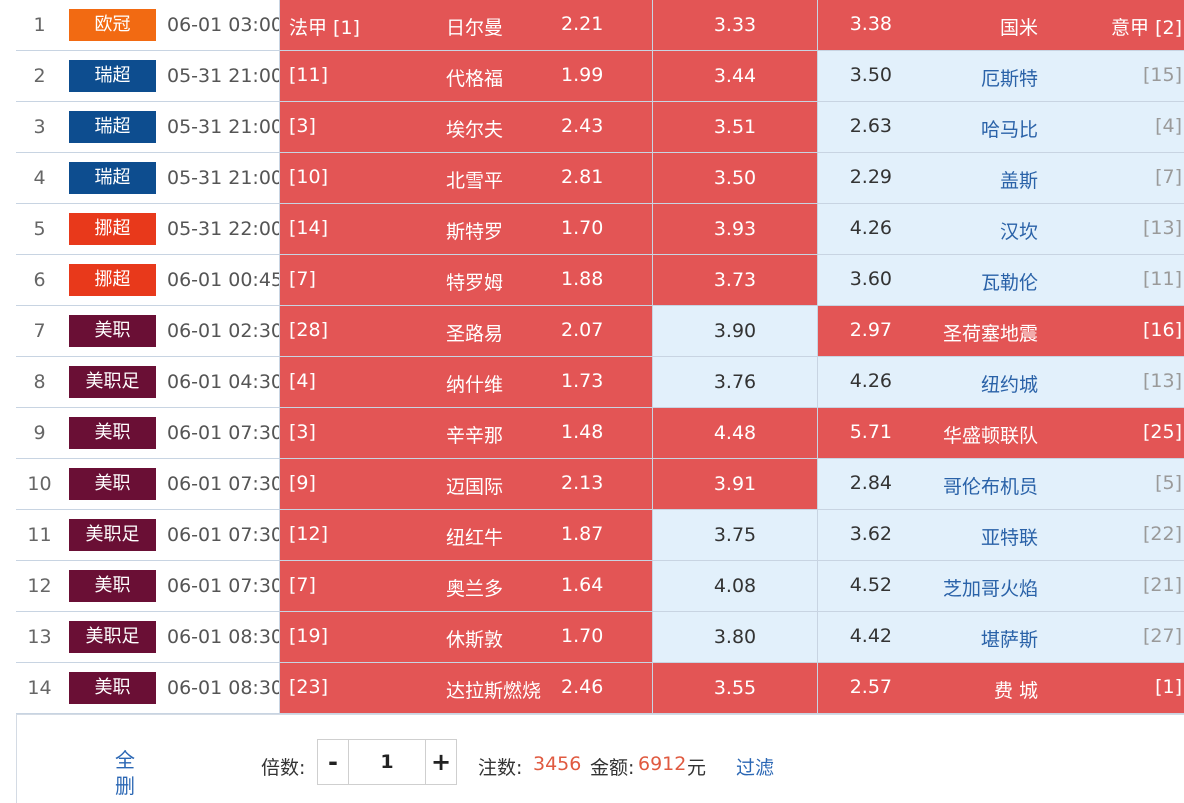 The width and height of the screenshot is (1184, 803). What do you see at coordinates (466, 76) in the screenshot?
I see `home-win-option: [11] 代格福 1.99` at bounding box center [466, 76].